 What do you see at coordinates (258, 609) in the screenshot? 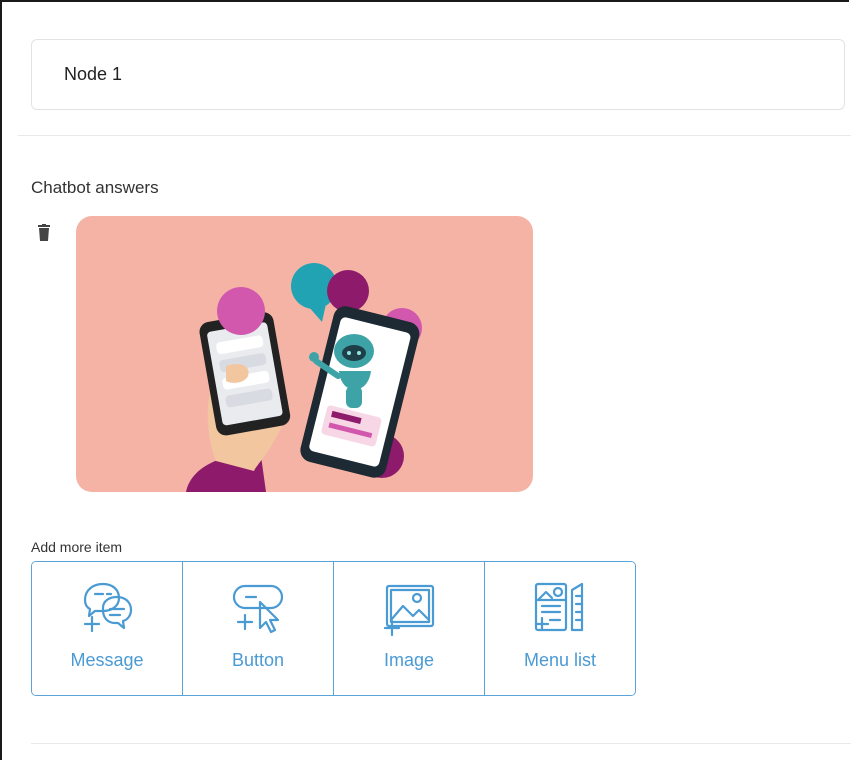
I see `button-add-icon` at bounding box center [258, 609].